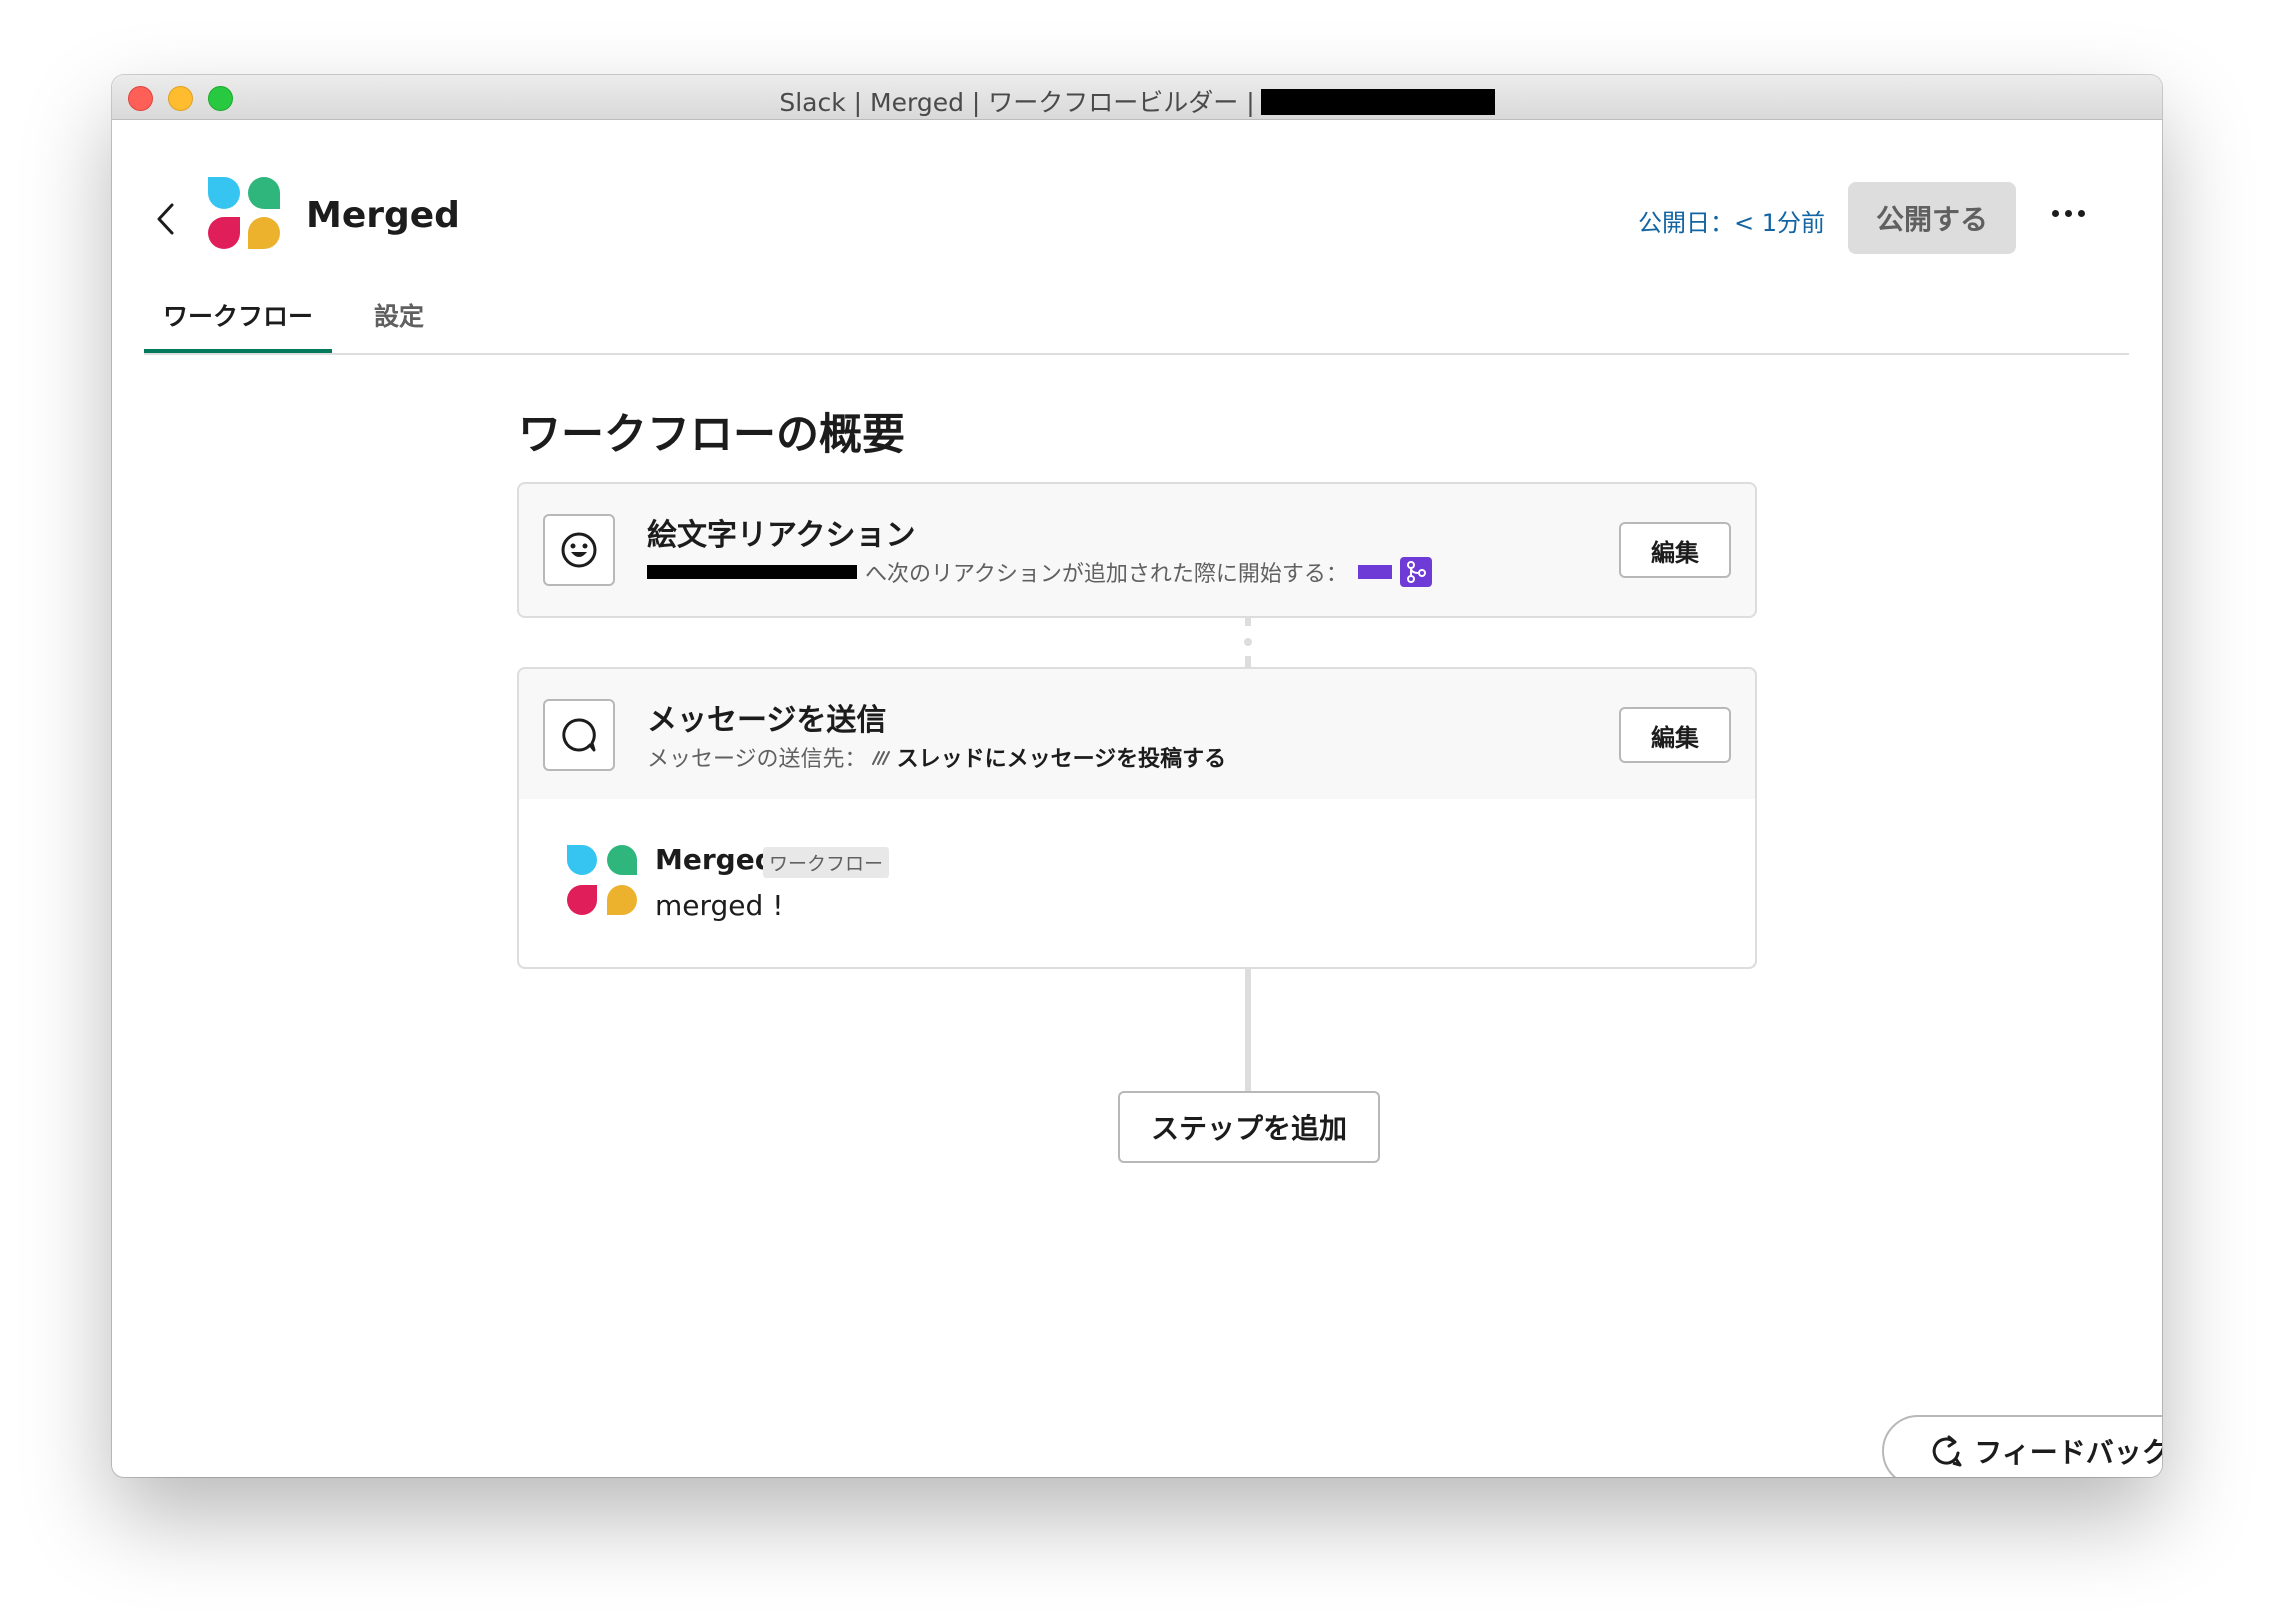 The height and width of the screenshot is (1624, 2272). I want to click on step-card-header: メッセージを送信 メッセージの送信先： スレッドにメッセージを投稿する 編集, so click(1137, 735).